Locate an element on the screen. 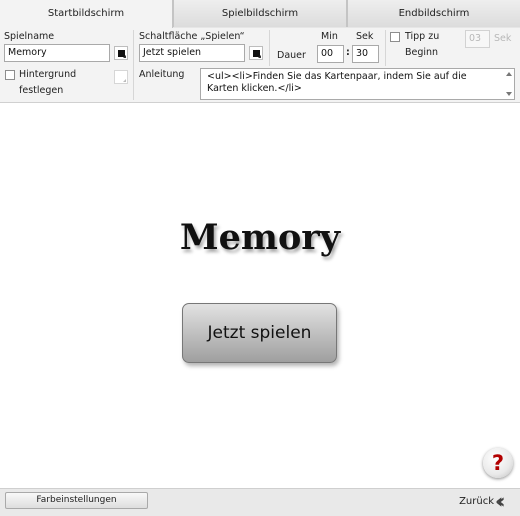  duration-min-label: Min is located at coordinates (329, 36).